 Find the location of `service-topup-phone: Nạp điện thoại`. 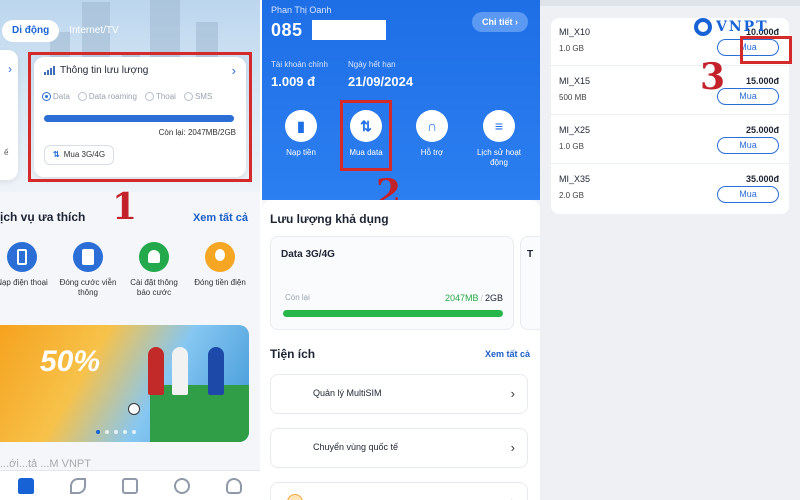

service-topup-phone: Nạp điện thoại is located at coordinates (26, 265).